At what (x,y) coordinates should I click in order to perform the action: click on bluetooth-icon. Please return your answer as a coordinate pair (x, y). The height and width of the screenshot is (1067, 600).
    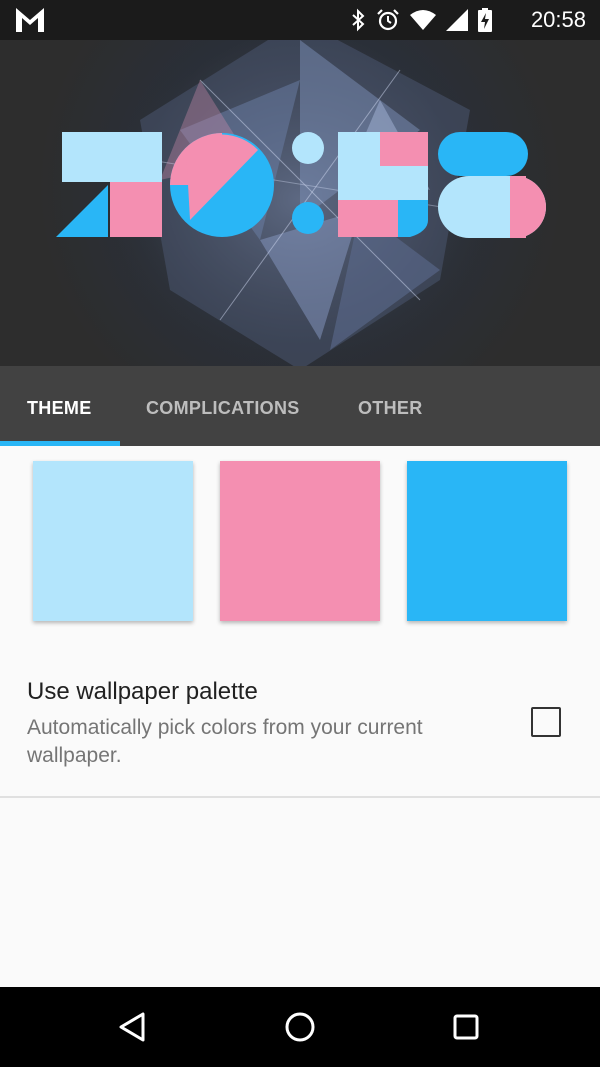
    Looking at the image, I should click on (358, 20).